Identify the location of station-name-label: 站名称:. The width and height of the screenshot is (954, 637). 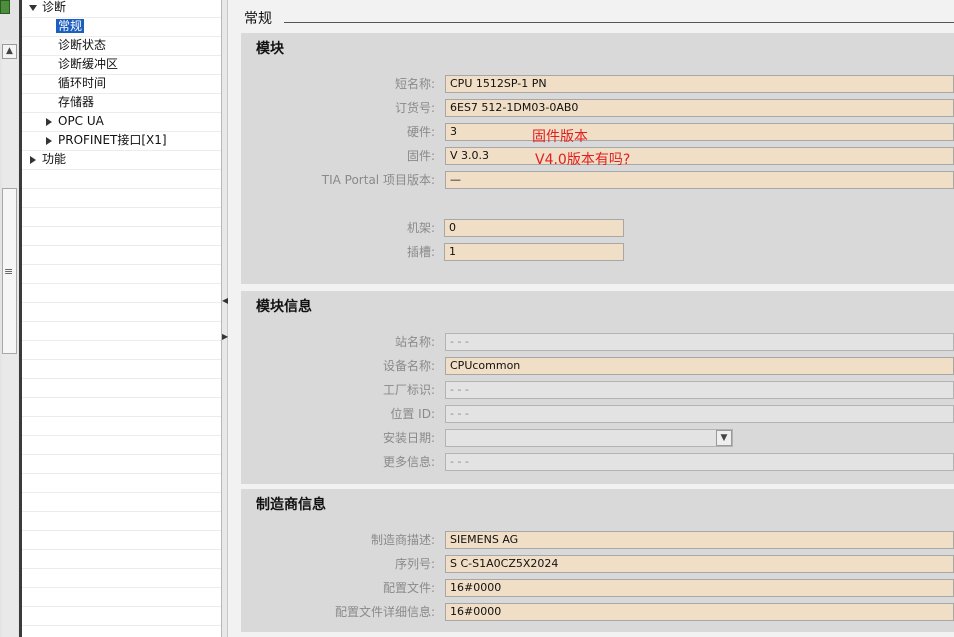
(414, 342).